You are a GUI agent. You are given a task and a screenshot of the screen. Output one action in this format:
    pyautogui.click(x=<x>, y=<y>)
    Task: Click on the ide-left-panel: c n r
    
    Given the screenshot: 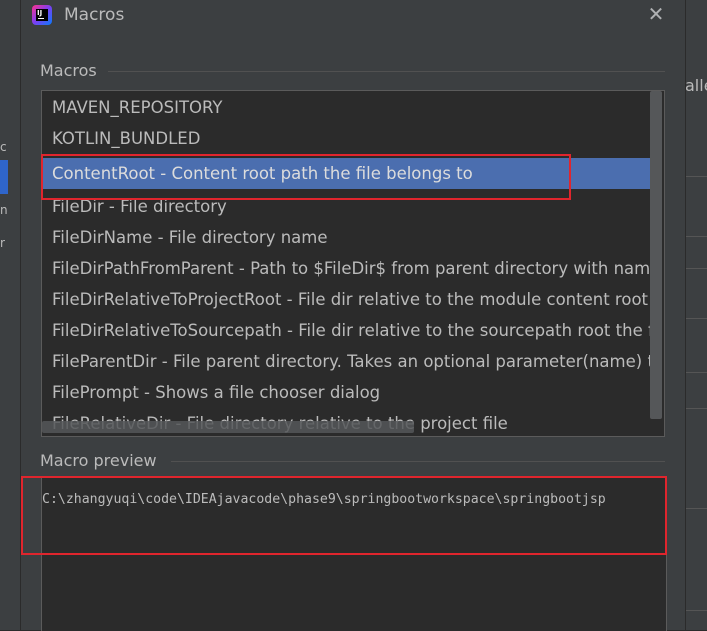 What is the action you would take?
    pyautogui.click(x=10, y=315)
    